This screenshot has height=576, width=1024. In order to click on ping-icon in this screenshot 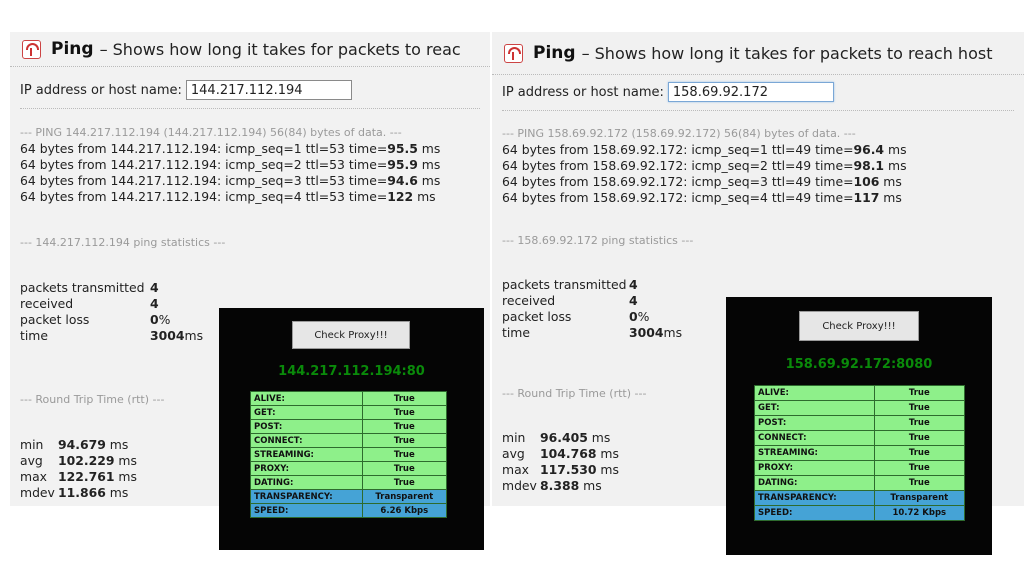, I will do `click(31, 49)`.